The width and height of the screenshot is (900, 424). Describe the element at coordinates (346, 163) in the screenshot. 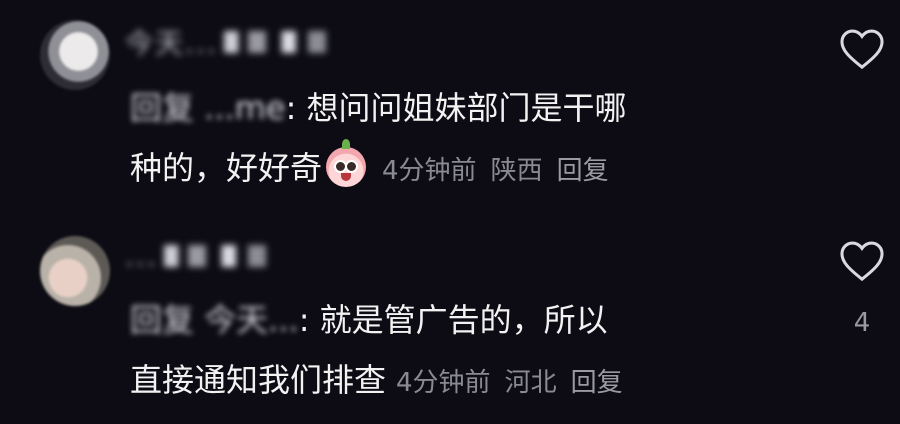

I see `surprised-face-emoji-icon` at that location.